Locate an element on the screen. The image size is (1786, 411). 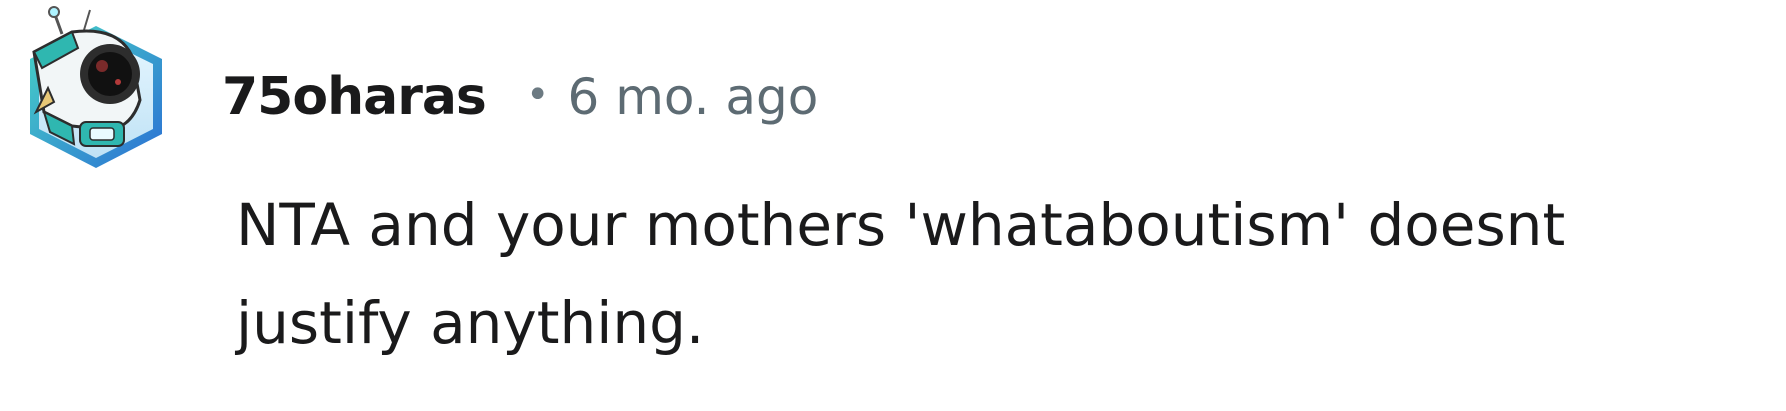
user-avatar is located at coordinates (94, 89).